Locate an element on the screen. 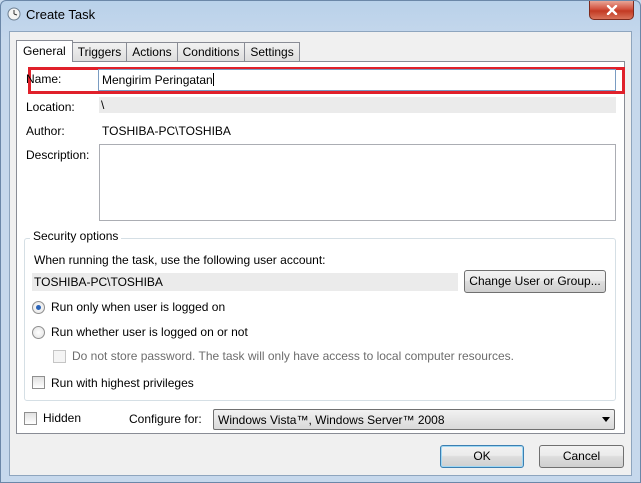 The image size is (641, 483). name-label: Name: is located at coordinates (44, 79).